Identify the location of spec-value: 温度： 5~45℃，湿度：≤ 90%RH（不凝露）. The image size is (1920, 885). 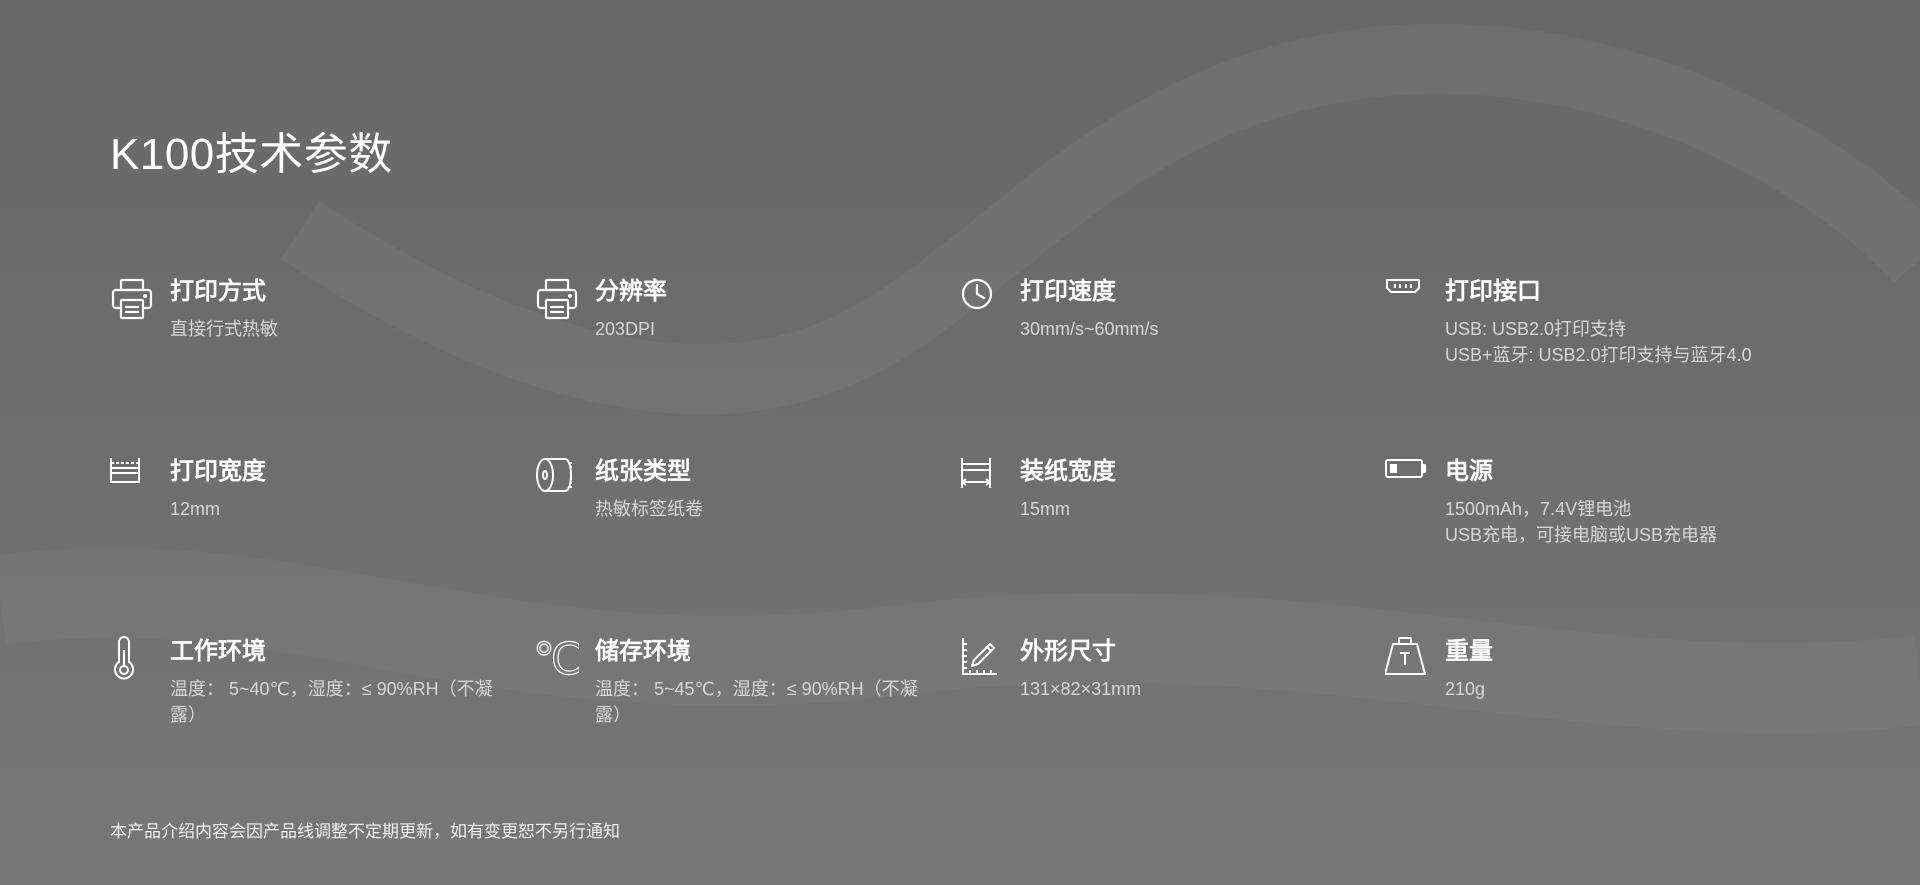
(765, 702).